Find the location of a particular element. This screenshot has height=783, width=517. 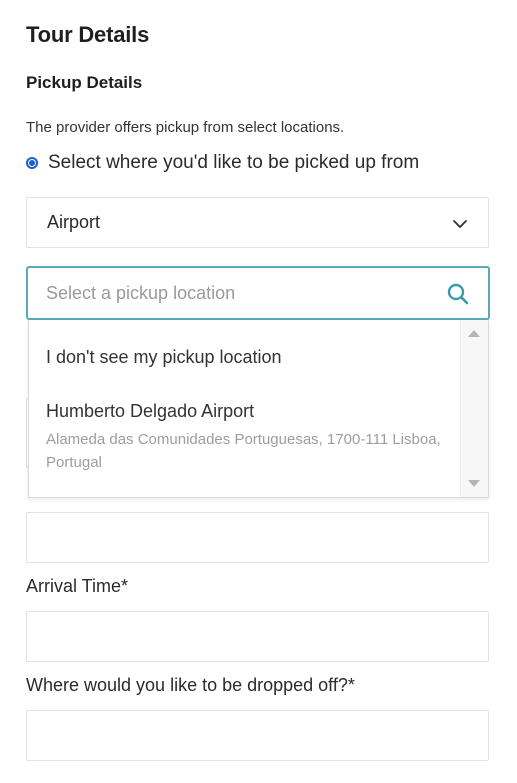

dropdown-item-airport-name: Humberto Delgado Airport is located at coordinates (150, 411).